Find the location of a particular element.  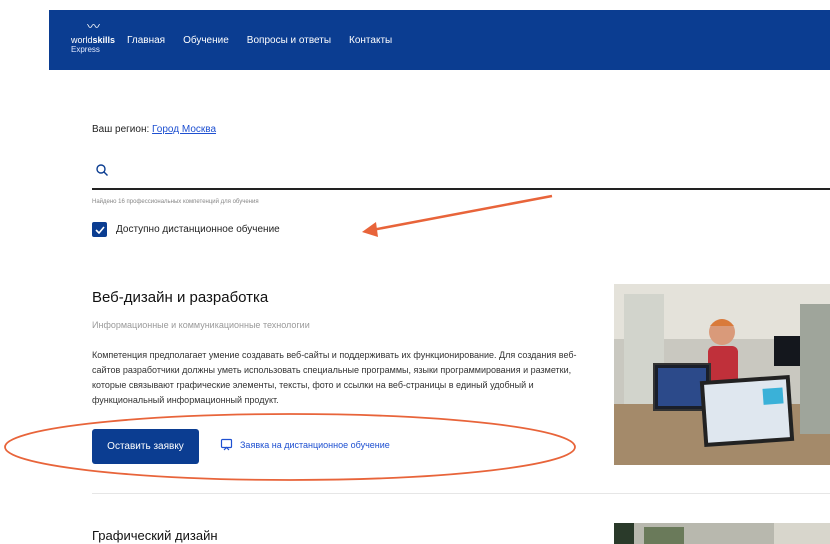

remote-learning-checkbox is located at coordinates (99, 229).